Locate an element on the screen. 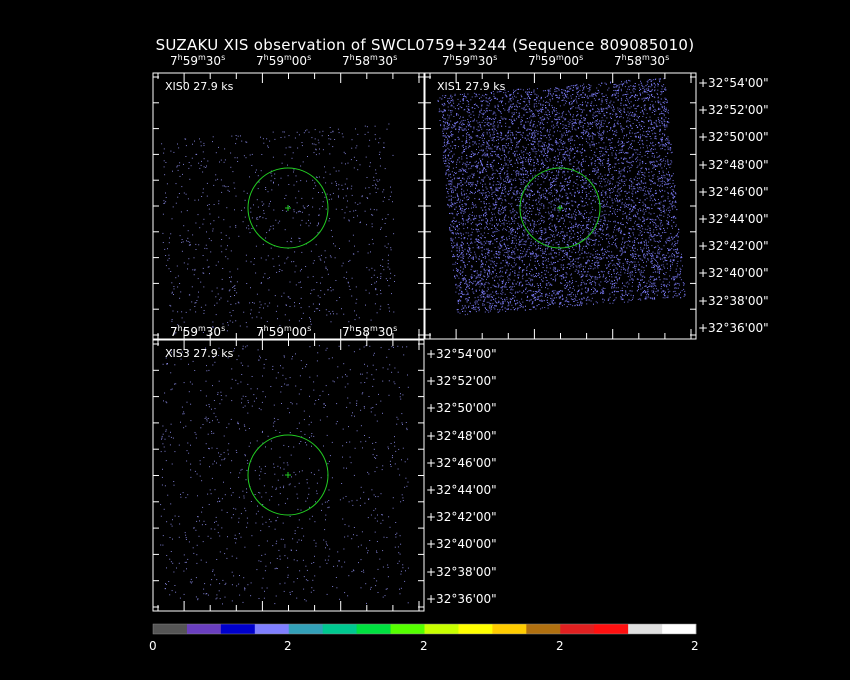 Image resolution: width=850 pixels, height=680 pixels. panel-xis0 is located at coordinates (288, 206).